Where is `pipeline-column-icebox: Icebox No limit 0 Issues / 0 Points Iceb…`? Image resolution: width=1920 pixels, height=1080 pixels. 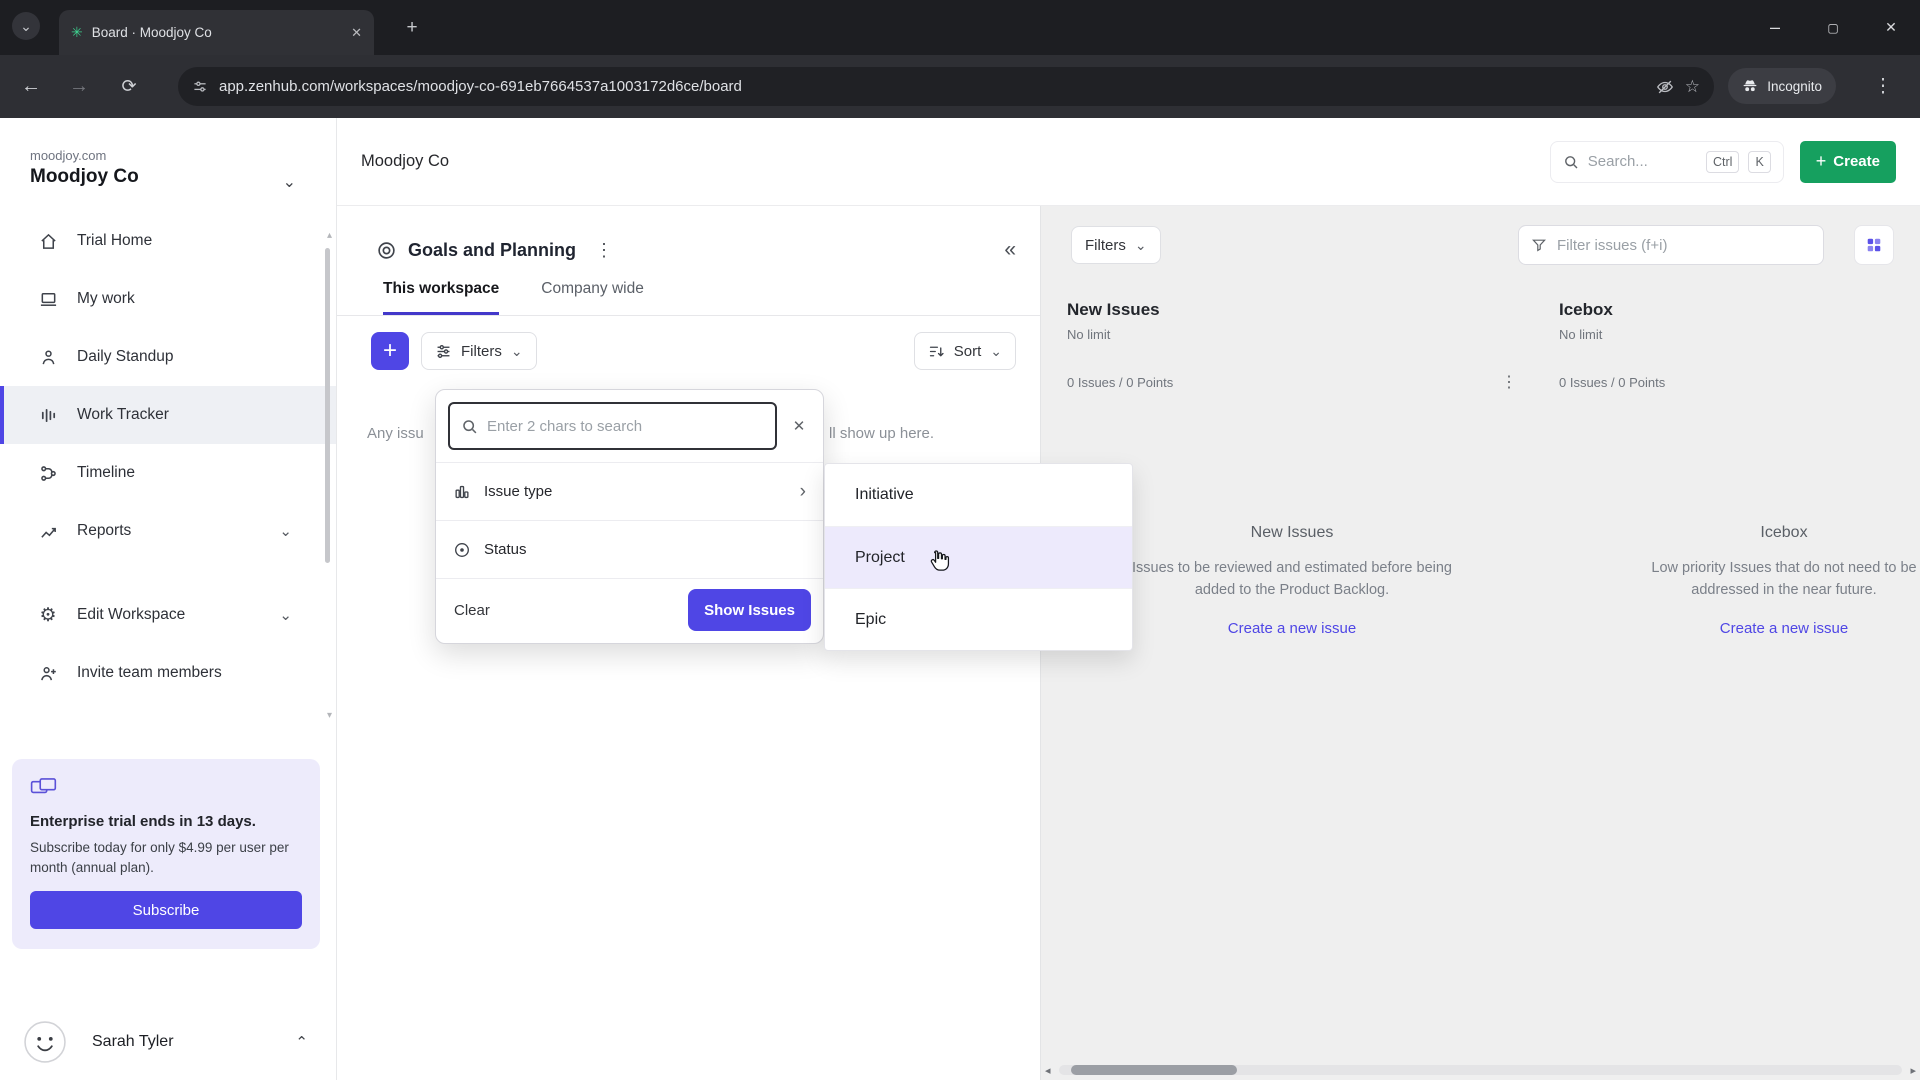
pipeline-column-icebox: Icebox No limit 0 Issues / 0 Points Iceb… is located at coordinates (1732, 469).